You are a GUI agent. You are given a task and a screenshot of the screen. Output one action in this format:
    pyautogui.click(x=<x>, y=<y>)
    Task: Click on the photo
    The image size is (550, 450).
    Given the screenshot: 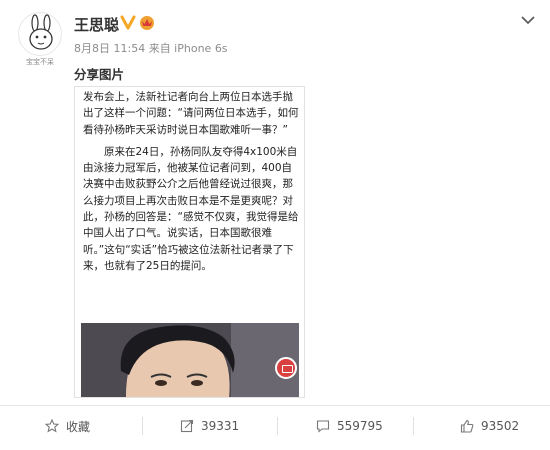 What is the action you would take?
    pyautogui.click(x=190, y=360)
    